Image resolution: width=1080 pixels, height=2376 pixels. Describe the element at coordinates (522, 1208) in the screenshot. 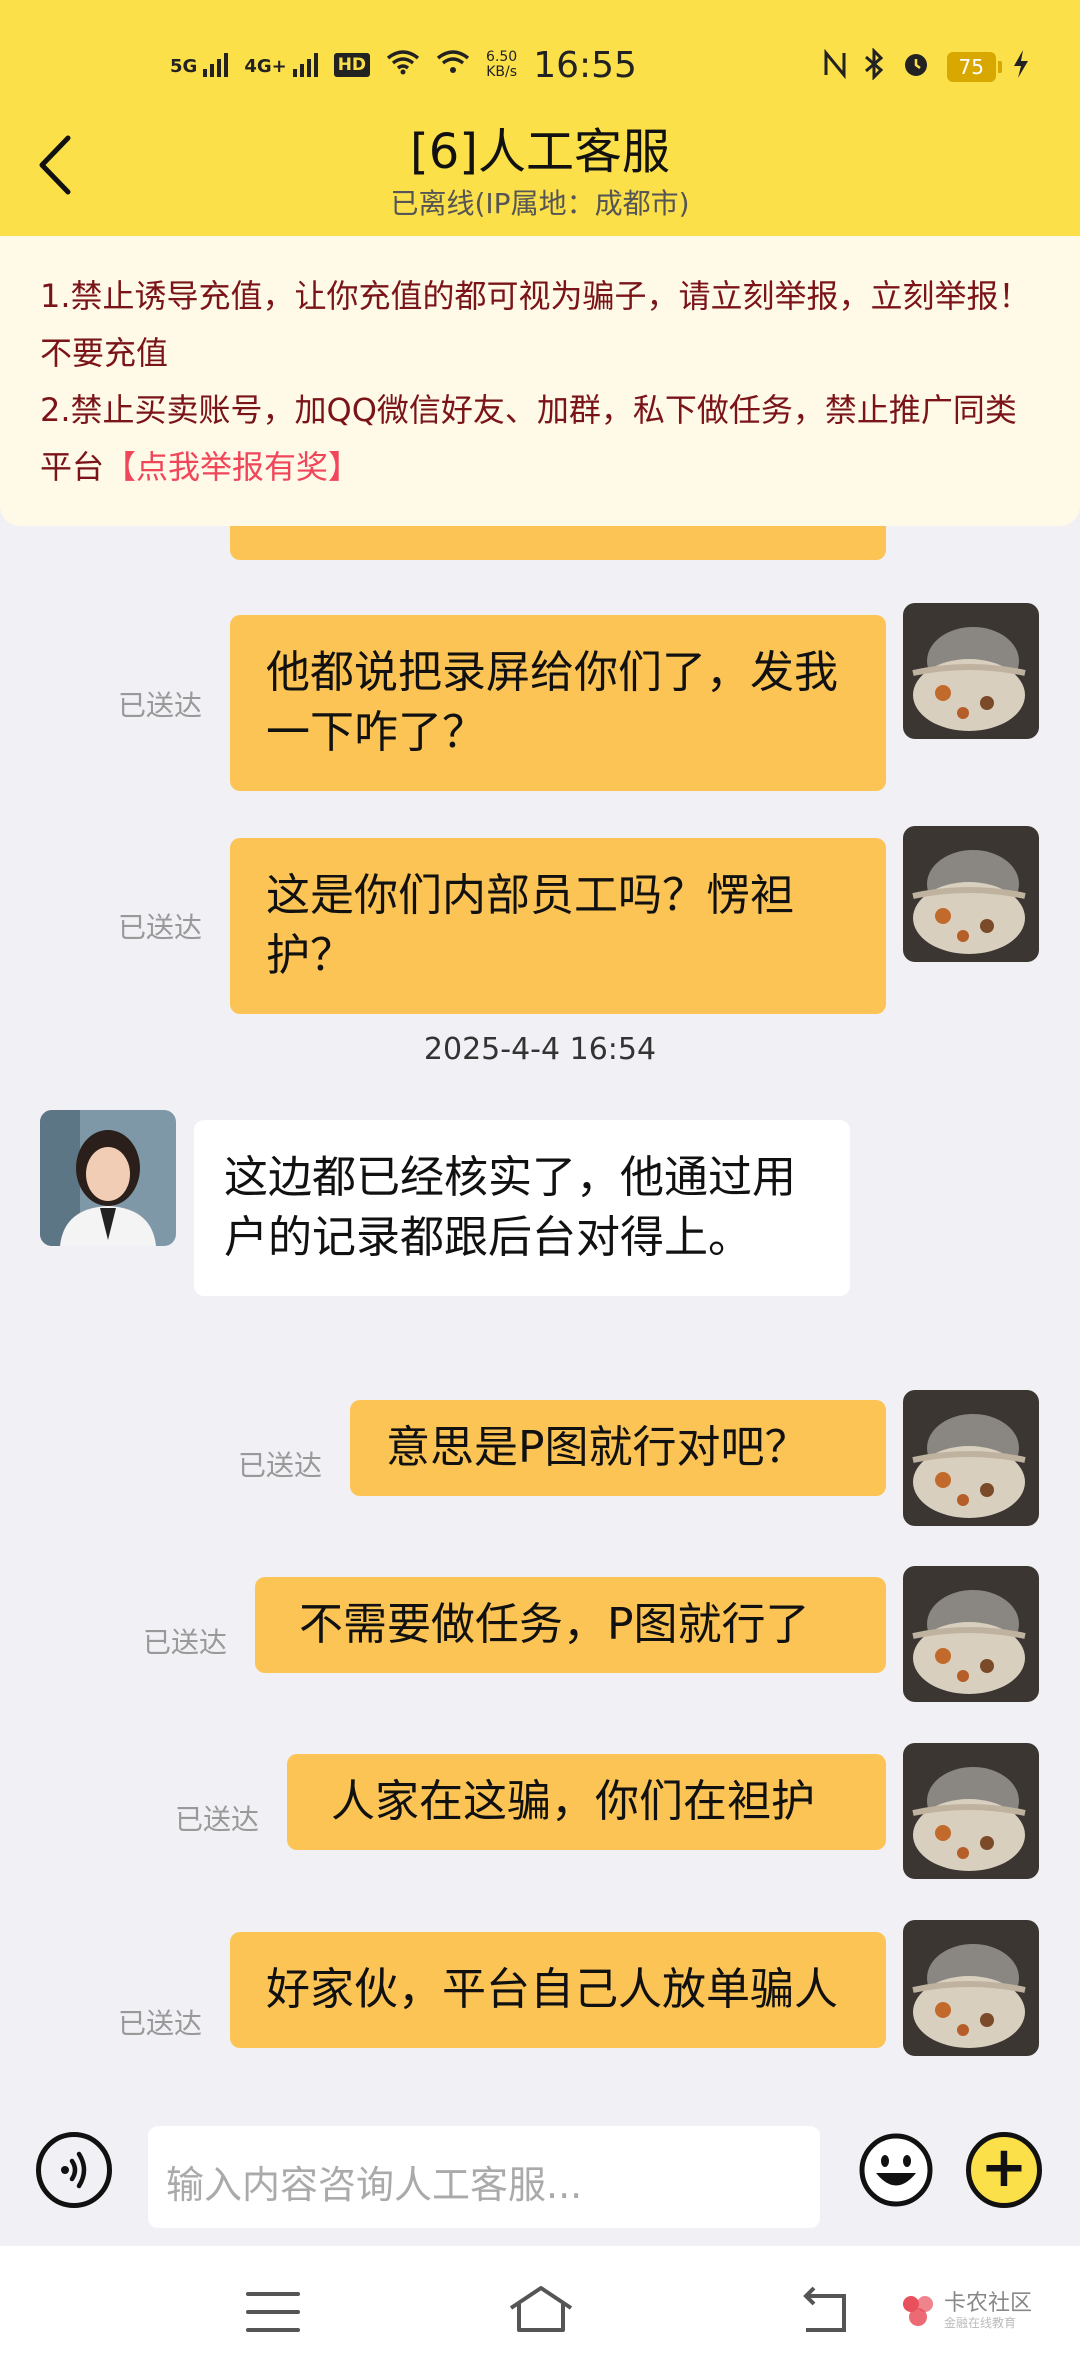

I see `message-bubble-received: 这边都已经核实了，他通过用户的记录都跟后台对得上。` at that location.